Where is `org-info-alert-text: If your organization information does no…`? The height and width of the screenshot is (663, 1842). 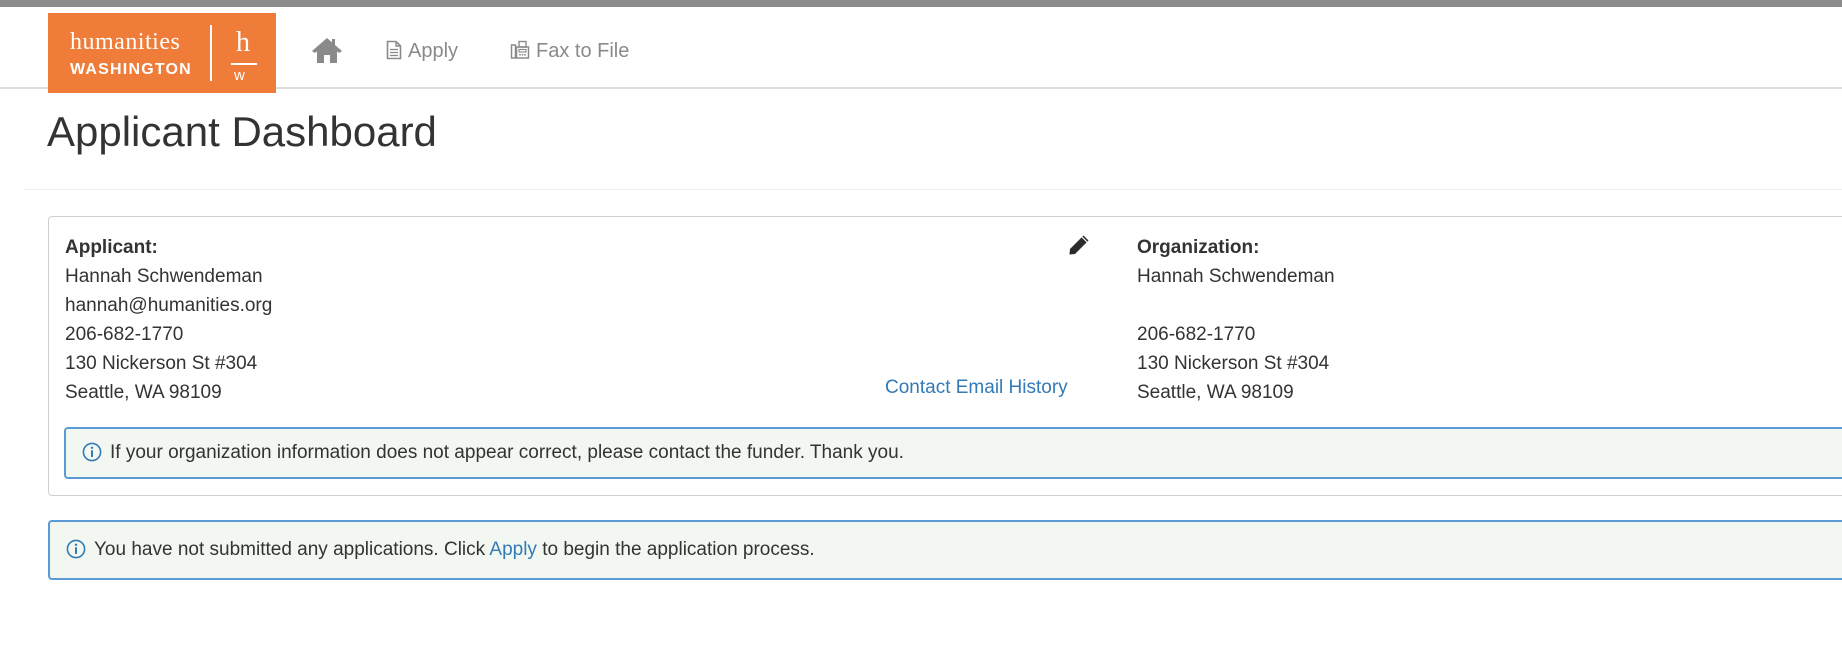
org-info-alert-text: If your organization information does no… is located at coordinates (507, 452).